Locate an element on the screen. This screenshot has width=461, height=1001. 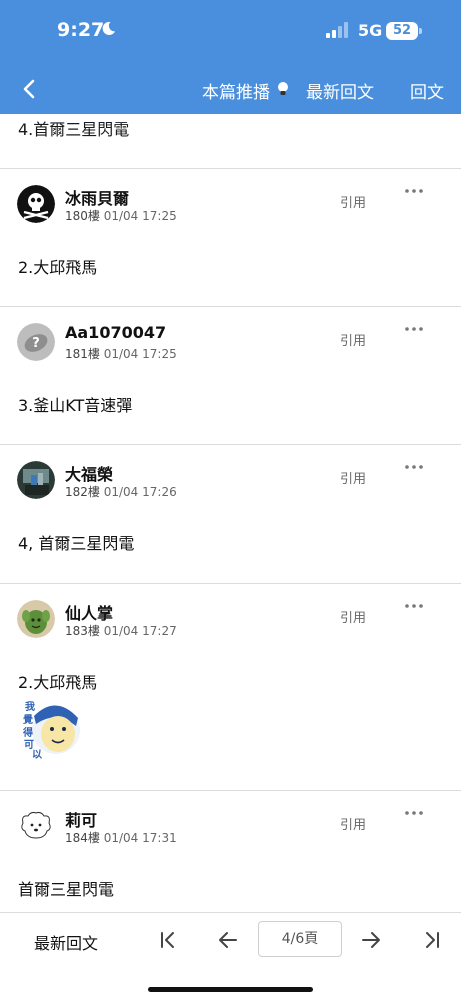
page-indicator: 4/6頁 is located at coordinates (300, 939).